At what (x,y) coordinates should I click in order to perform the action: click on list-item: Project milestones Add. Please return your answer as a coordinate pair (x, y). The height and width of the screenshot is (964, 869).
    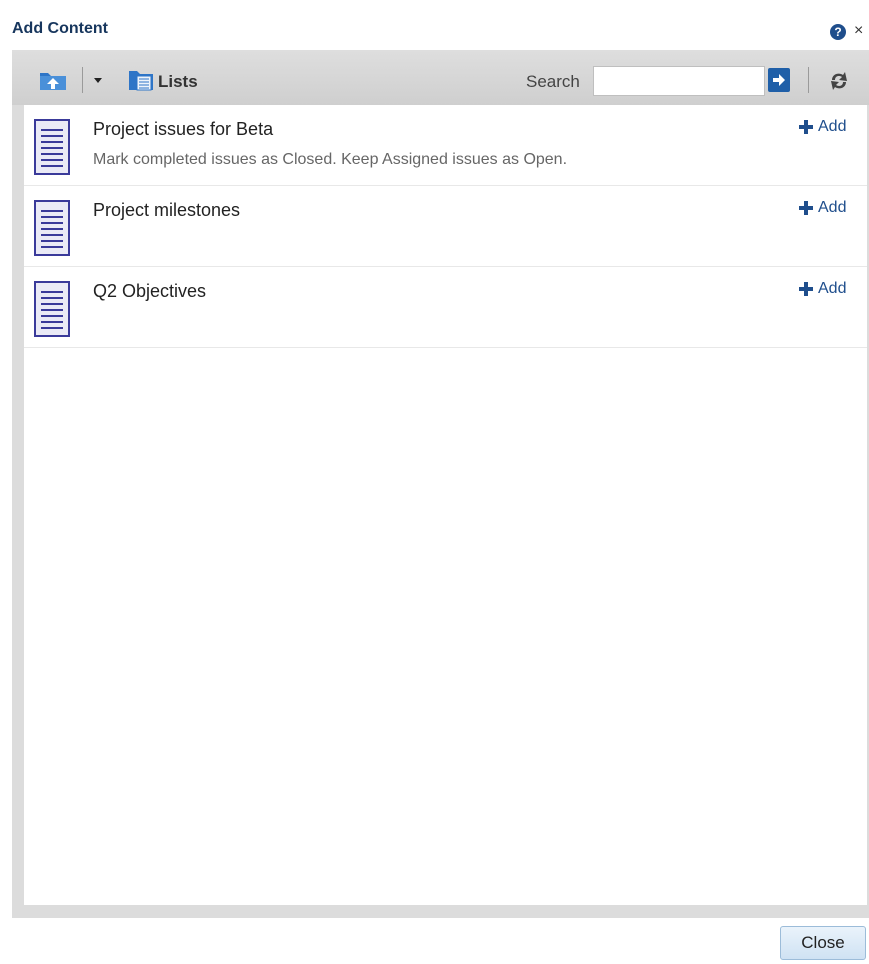
    Looking at the image, I should click on (445, 226).